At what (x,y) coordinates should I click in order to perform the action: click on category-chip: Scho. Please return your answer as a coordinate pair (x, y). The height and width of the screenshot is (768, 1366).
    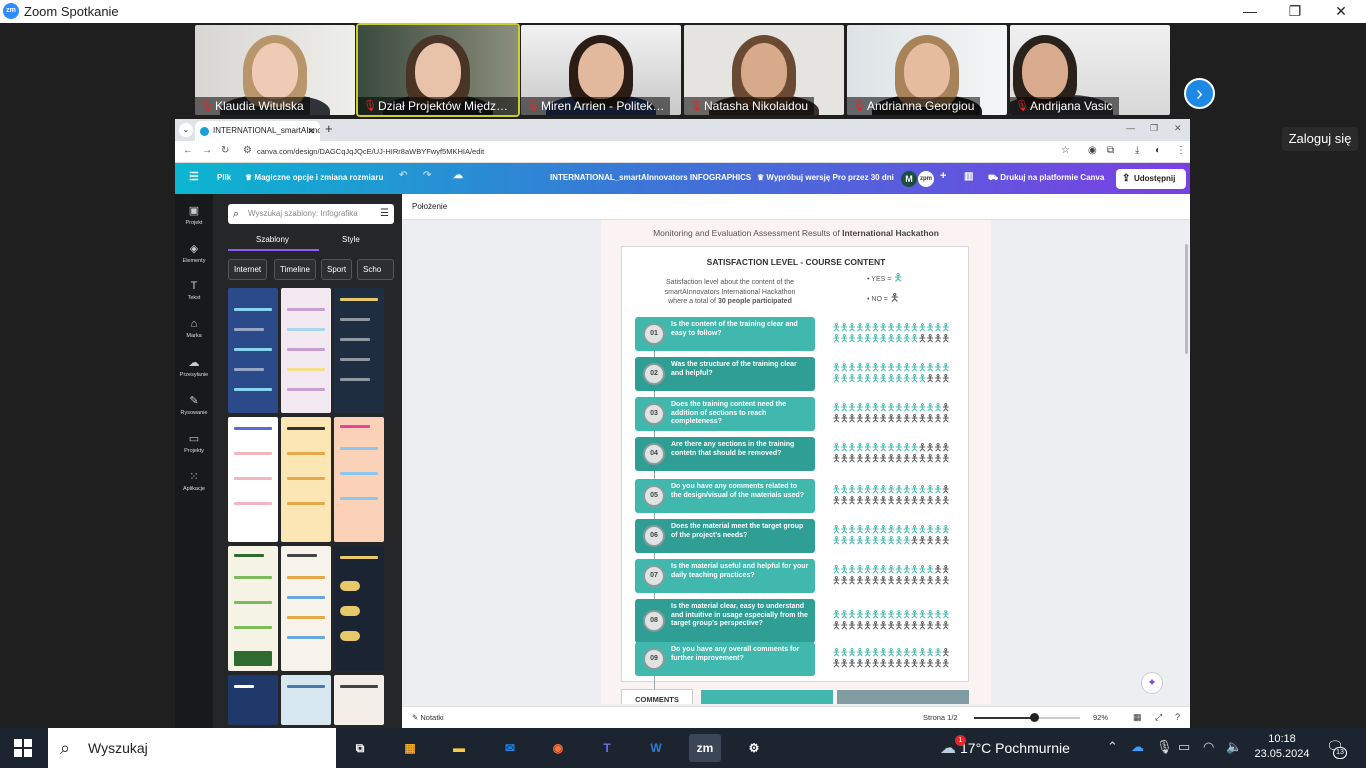
    Looking at the image, I should click on (375, 269).